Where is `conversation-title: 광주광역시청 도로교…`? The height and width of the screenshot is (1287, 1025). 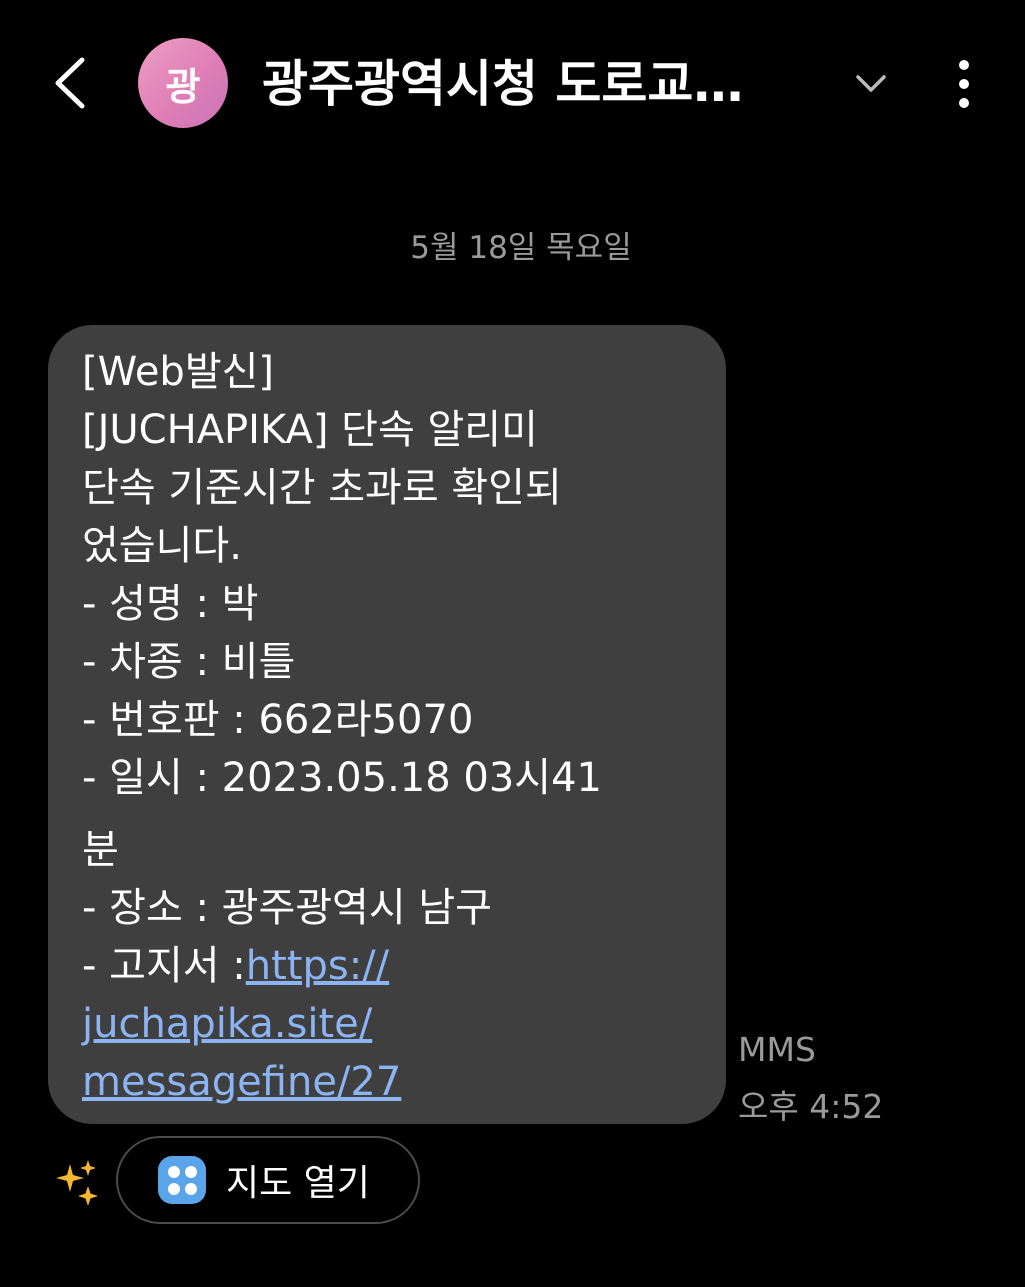 conversation-title: 광주광역시청 도로교… is located at coordinates (542, 84).